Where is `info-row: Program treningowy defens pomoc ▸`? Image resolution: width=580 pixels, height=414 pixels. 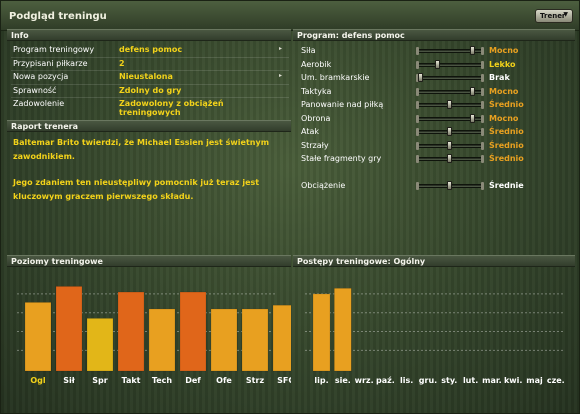
info-row: Program treningowy defens pomoc ▸ is located at coordinates (150, 50).